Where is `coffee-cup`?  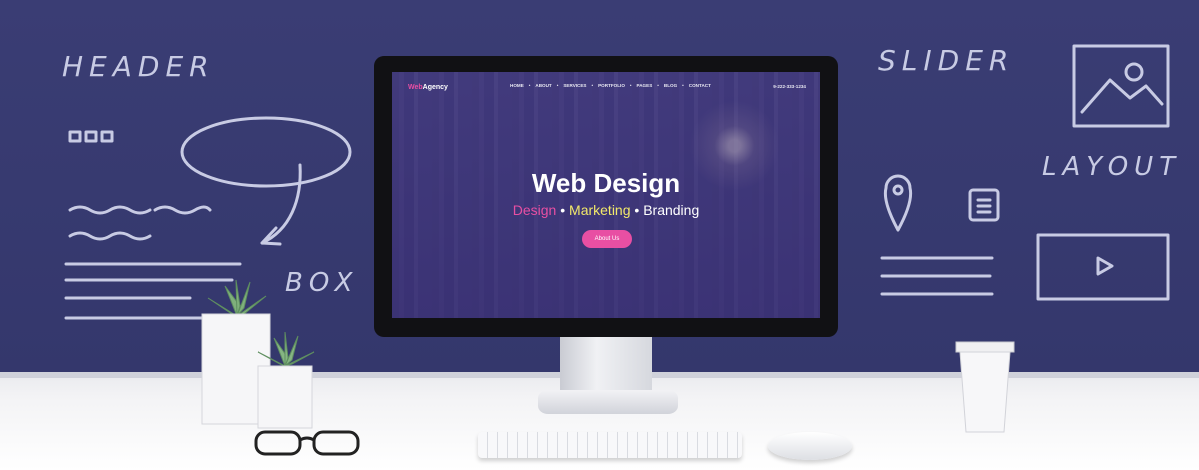
coffee-cup is located at coordinates (985, 387).